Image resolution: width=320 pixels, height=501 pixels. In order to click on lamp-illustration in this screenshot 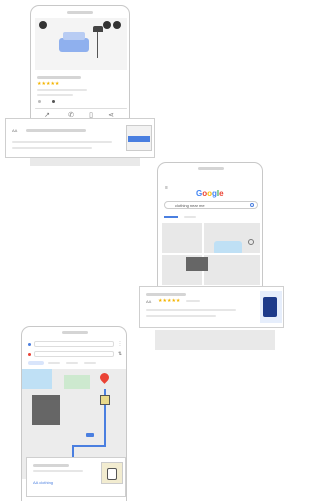, I will do `click(97, 43)`.